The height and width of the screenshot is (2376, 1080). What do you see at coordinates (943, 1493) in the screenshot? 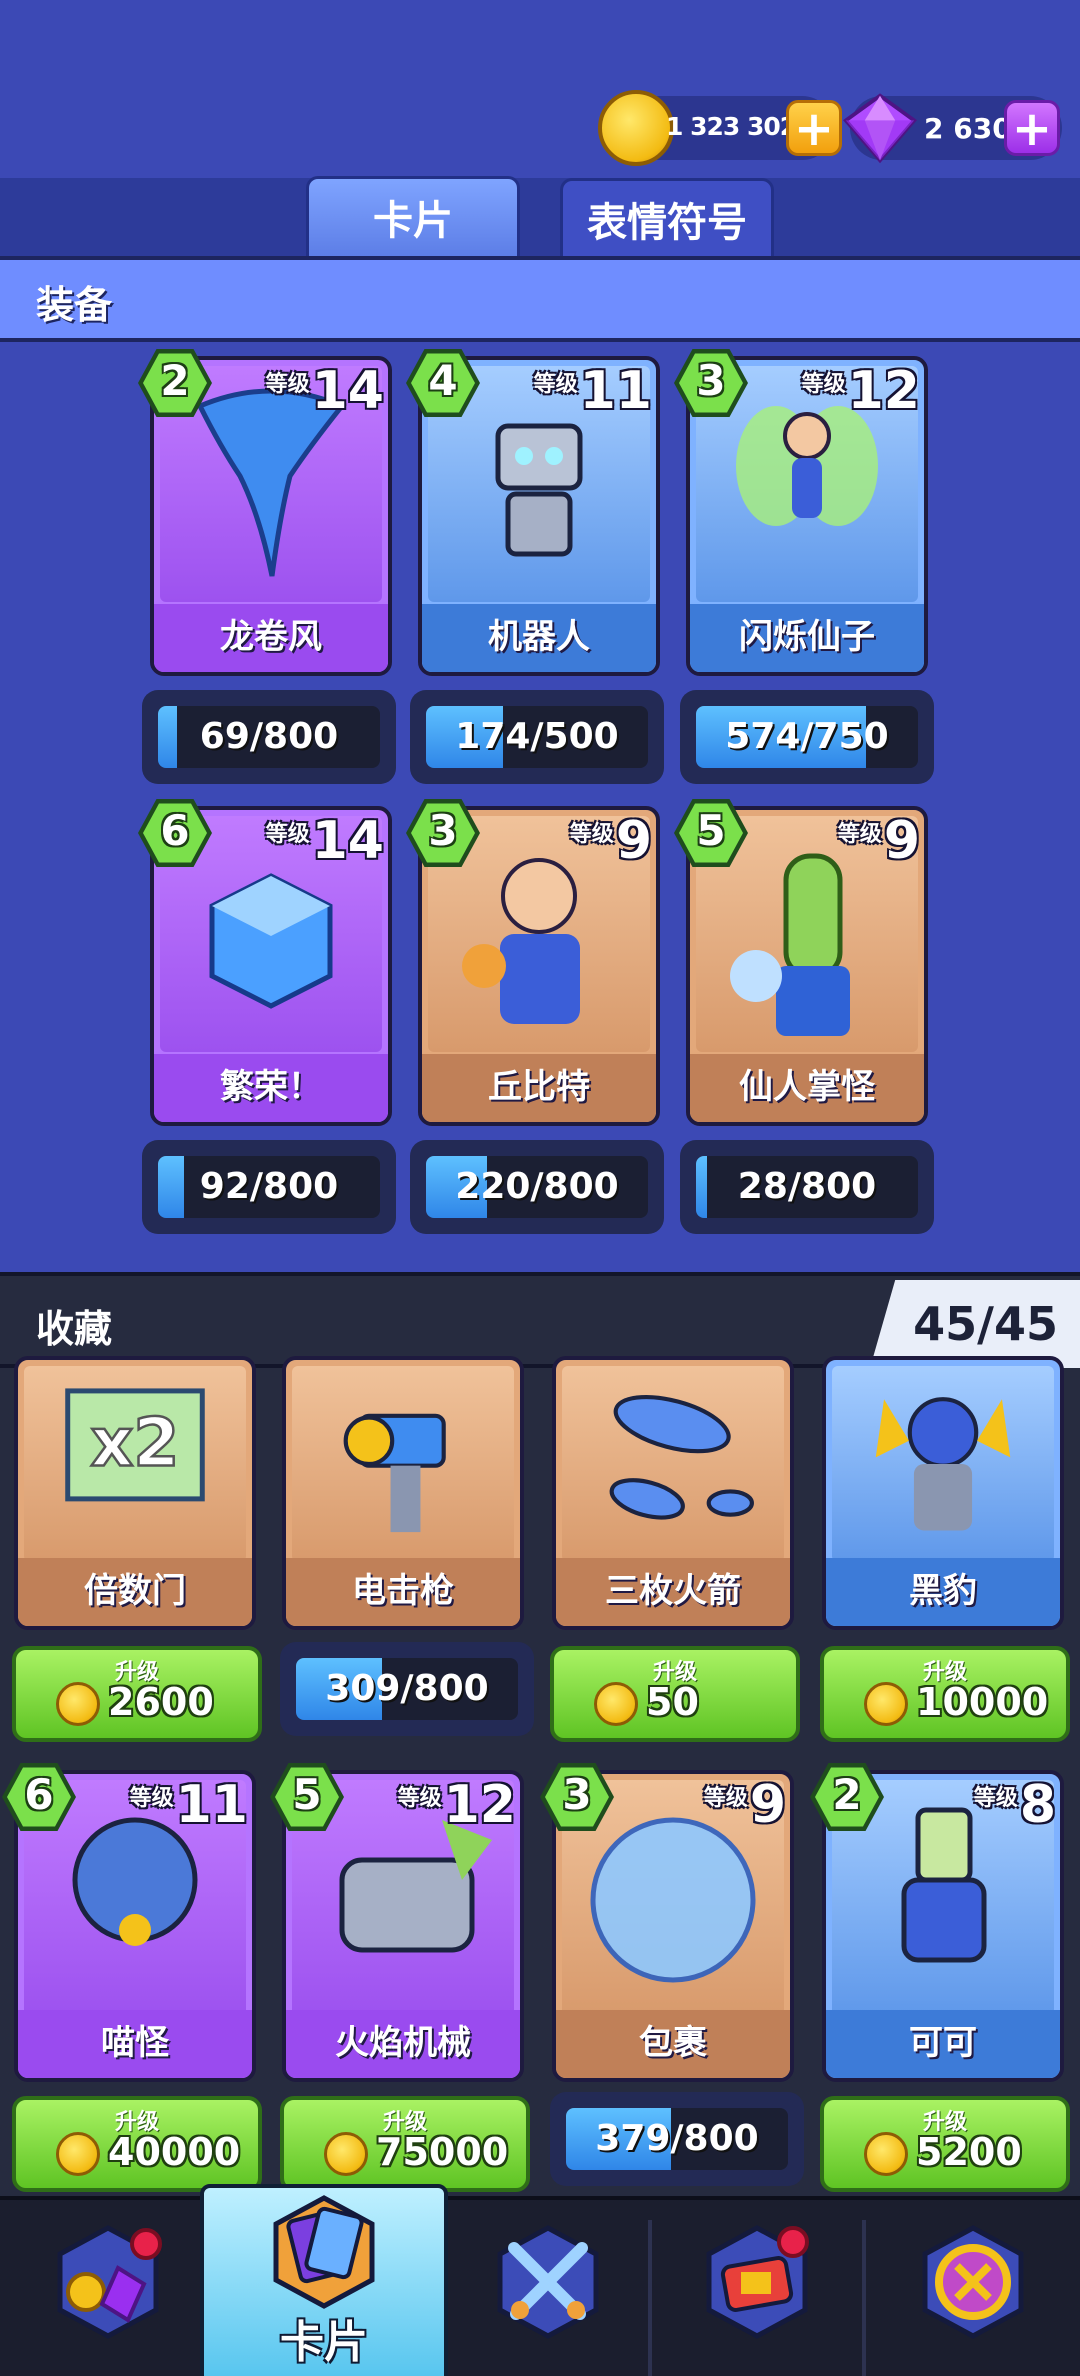
I see `collection-card: 黑豹` at bounding box center [943, 1493].